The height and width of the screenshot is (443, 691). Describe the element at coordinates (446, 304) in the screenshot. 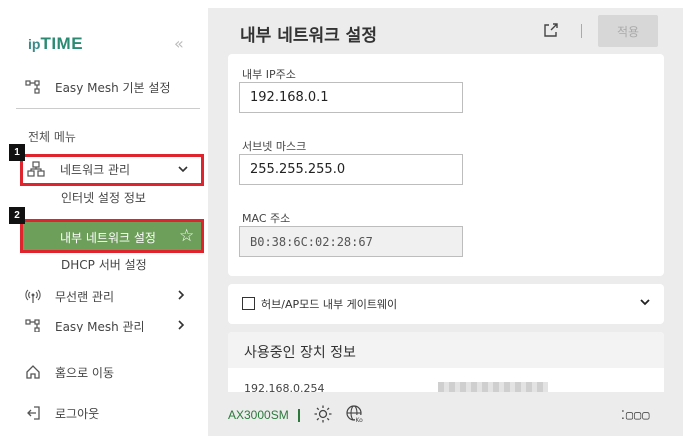

I see `gateway-option-card: 허브/AP모드 내부 게이트웨이` at that location.